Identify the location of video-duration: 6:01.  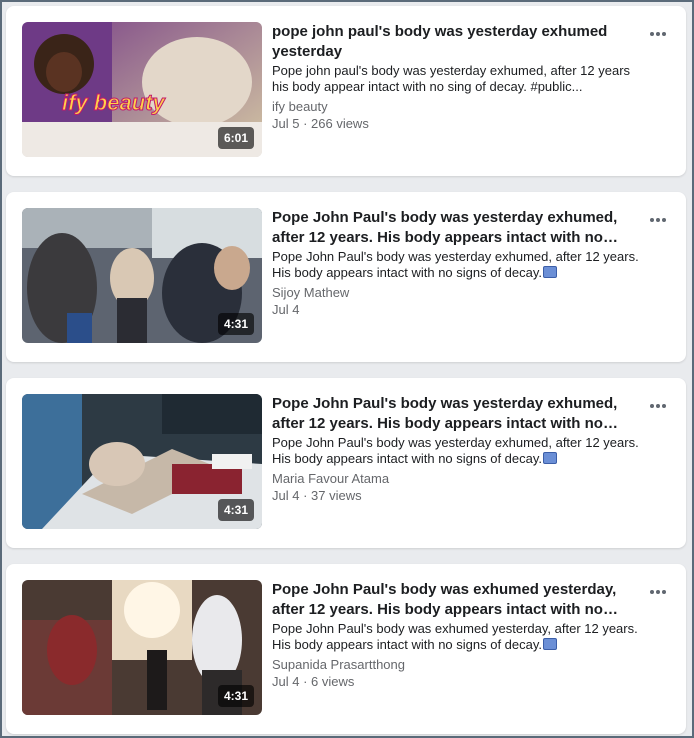
(235, 138).